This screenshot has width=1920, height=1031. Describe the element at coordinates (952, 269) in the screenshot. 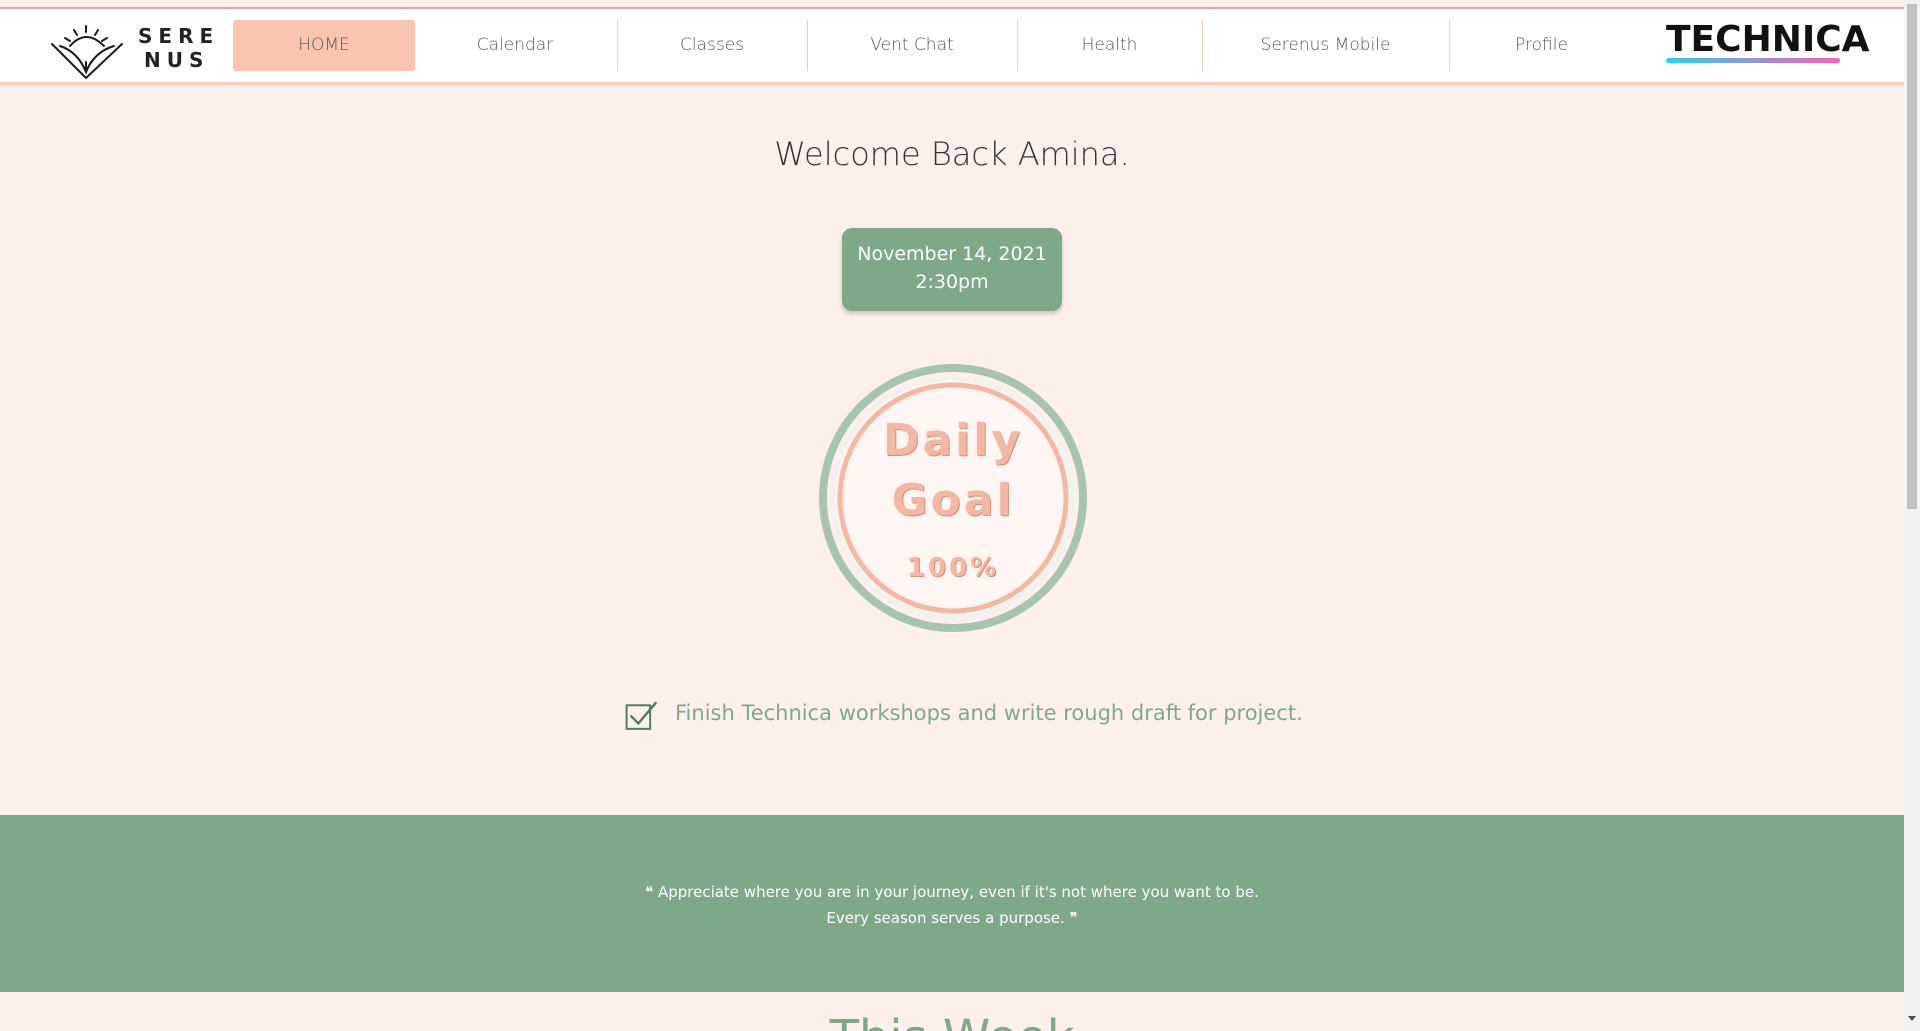

I see `date-time-card: November 14, 2021 2:30pm` at that location.